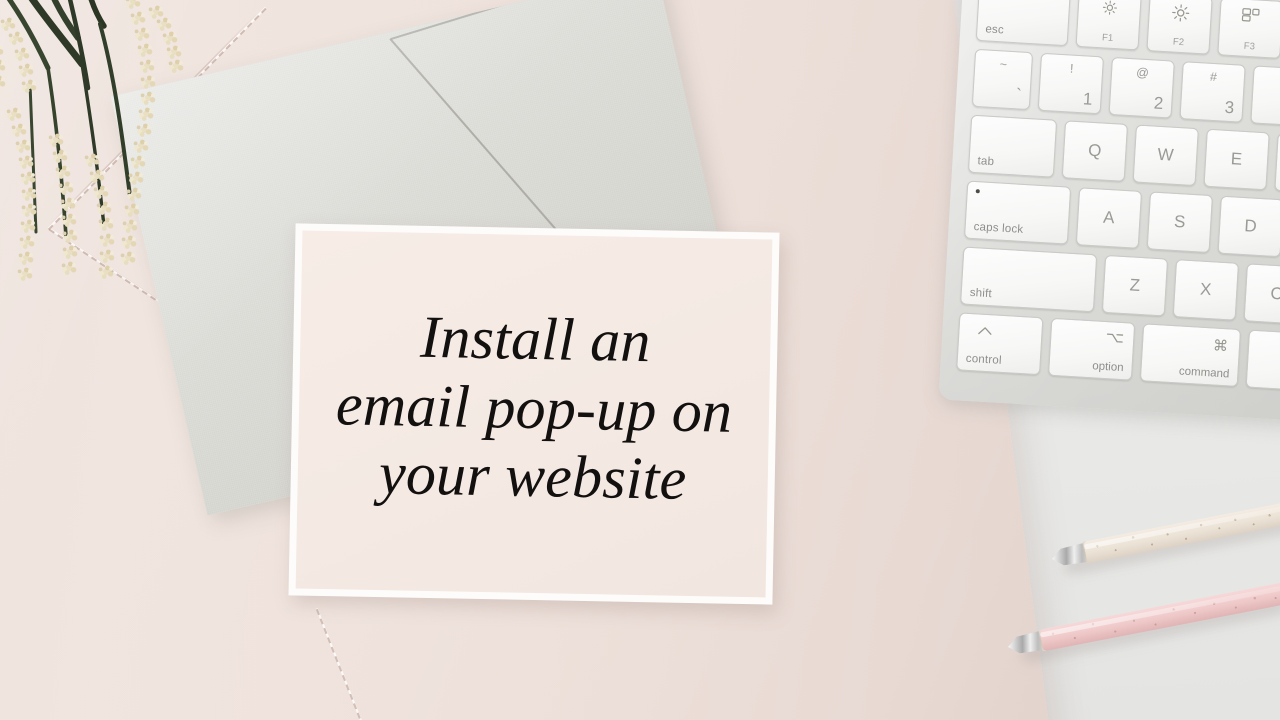 This screenshot has height=720, width=1280. I want to click on key-option-label: option, so click(1107, 367).